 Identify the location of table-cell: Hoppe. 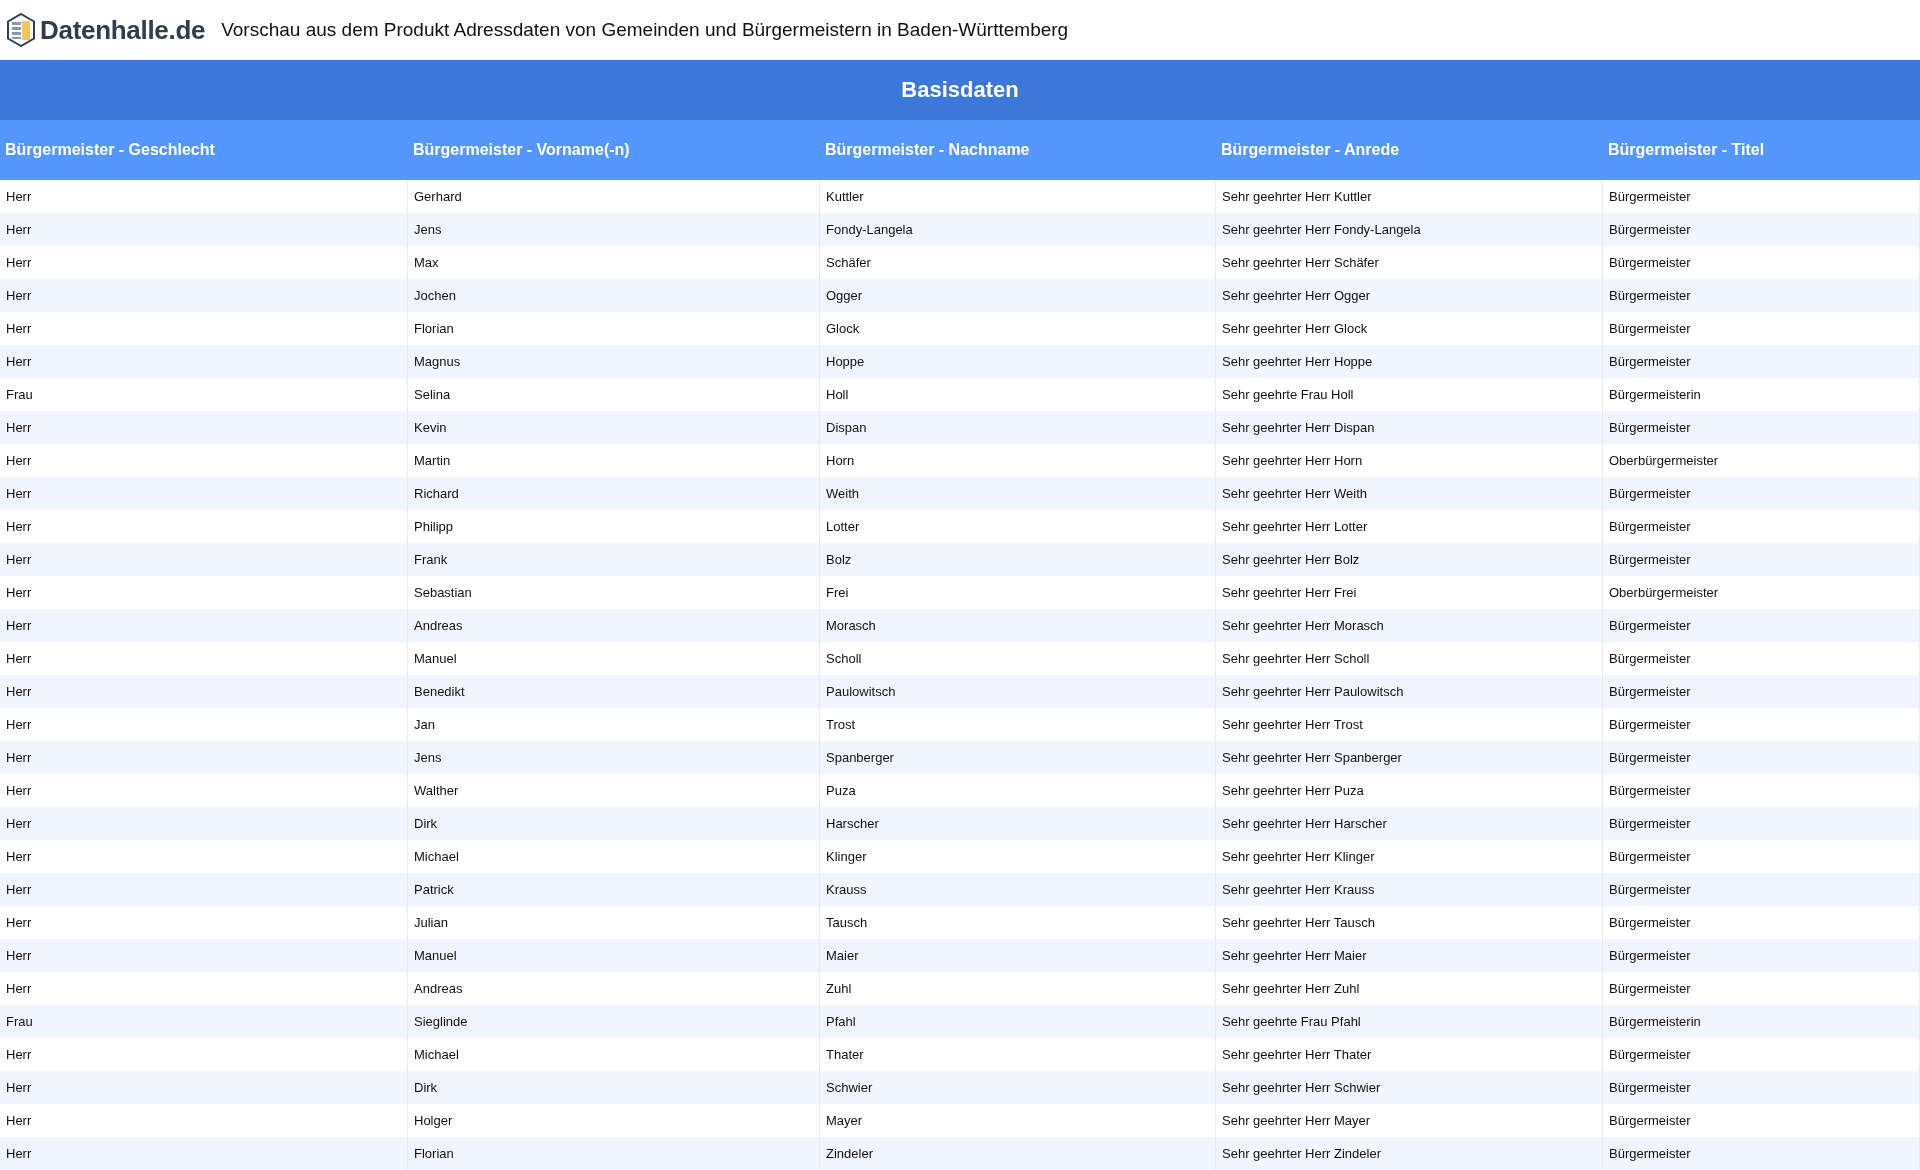
(1018, 361).